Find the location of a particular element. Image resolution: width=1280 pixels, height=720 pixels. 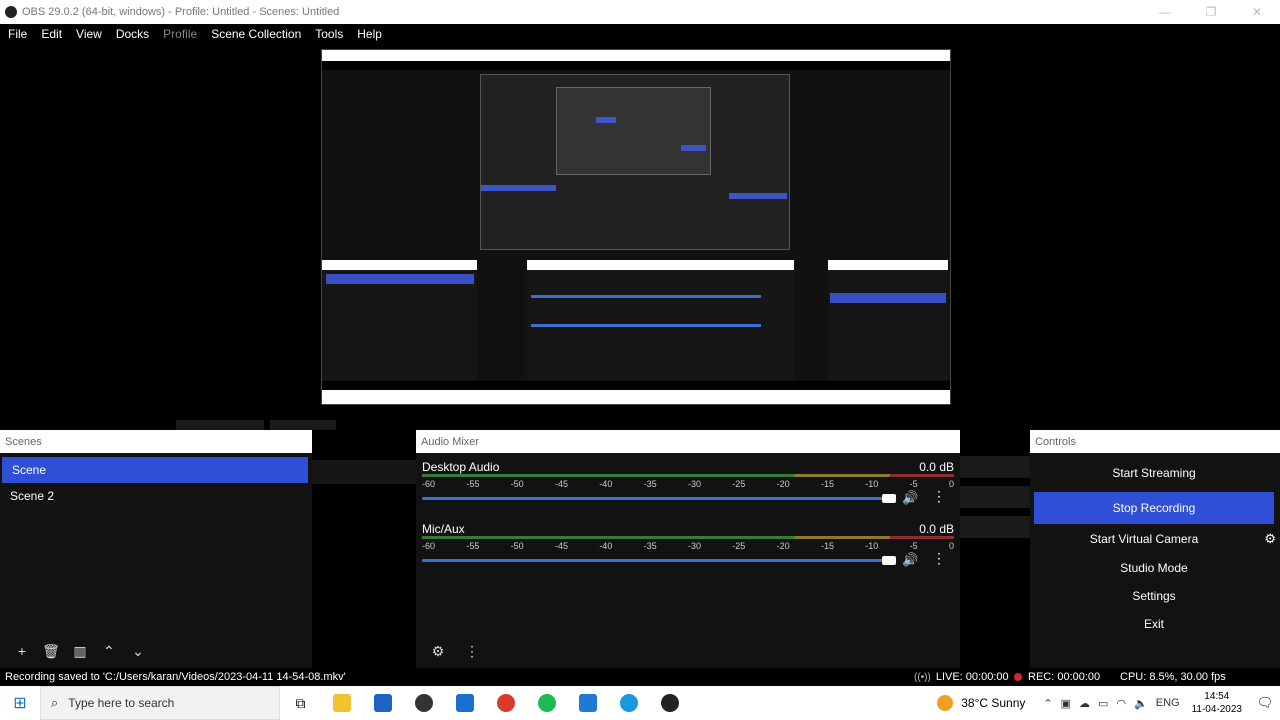

clock: 14:54 11-04-2023 is located at coordinates (1217, 703).